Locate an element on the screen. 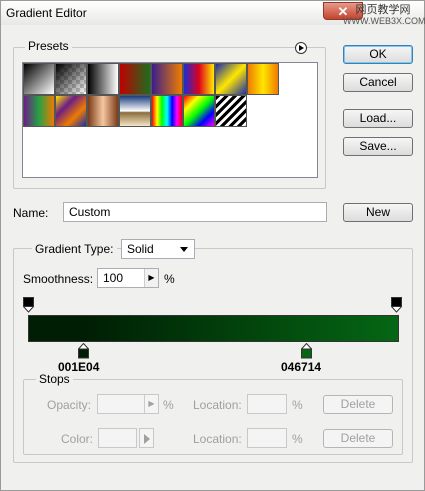 The height and width of the screenshot is (491, 425). preset-swatch-black-white is located at coordinates (103, 79).